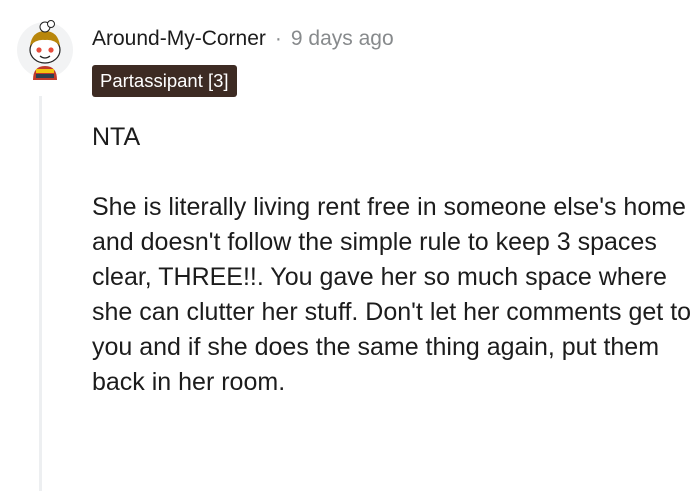  I want to click on avatar, so click(45, 51).